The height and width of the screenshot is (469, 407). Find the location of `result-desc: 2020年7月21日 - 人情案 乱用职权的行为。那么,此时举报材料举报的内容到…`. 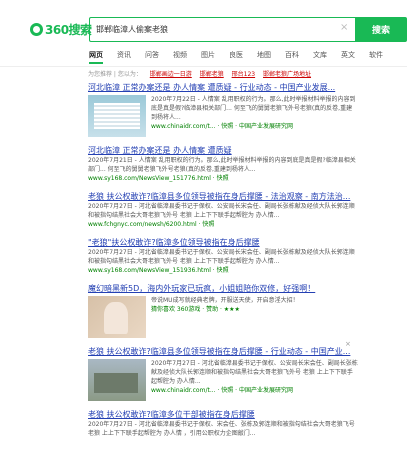

result-desc: 2020年7月21日 - 人情案 乱用职权的行为。那么,此时举报材料举报的内容到… is located at coordinates (222, 165).